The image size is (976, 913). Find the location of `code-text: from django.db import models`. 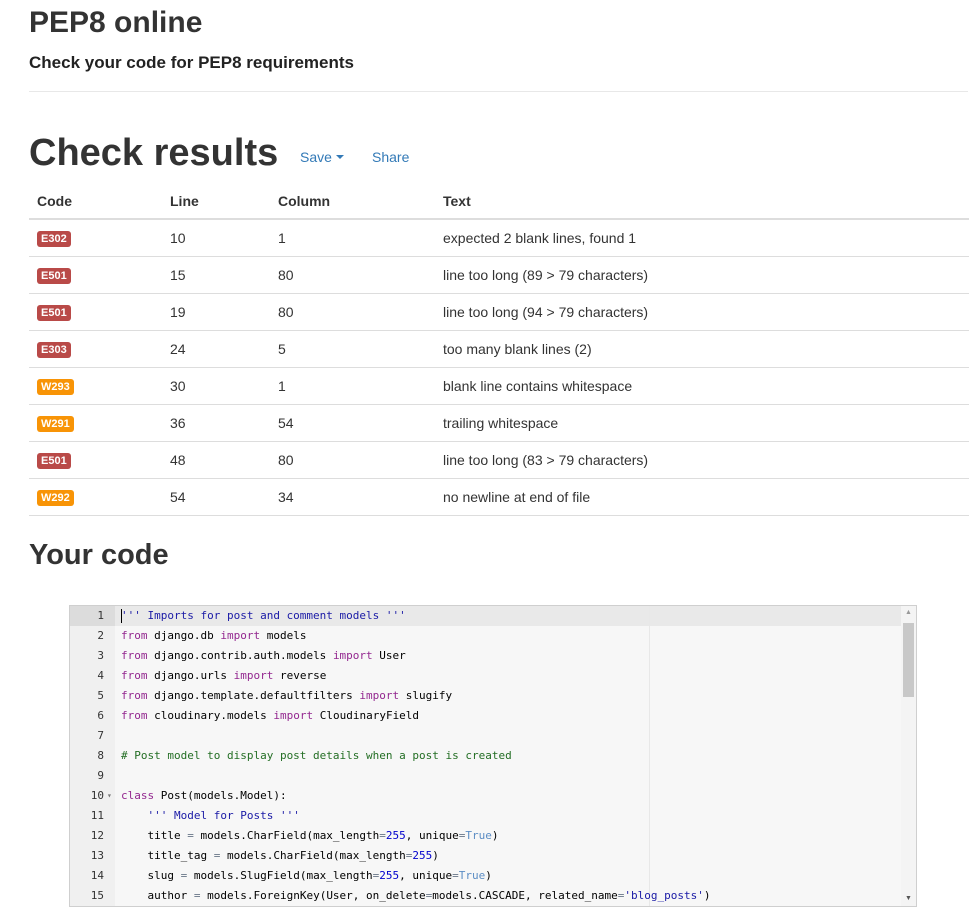

code-text: from django.db import models is located at coordinates (213, 636).